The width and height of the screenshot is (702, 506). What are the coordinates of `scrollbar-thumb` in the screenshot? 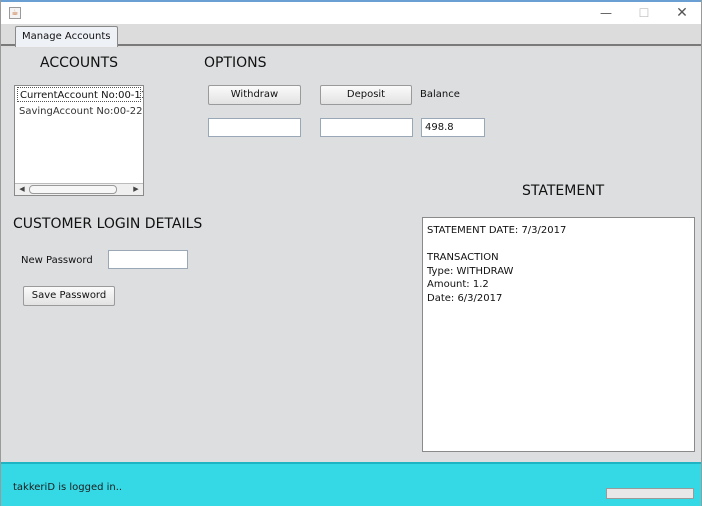 It's located at (73, 189).